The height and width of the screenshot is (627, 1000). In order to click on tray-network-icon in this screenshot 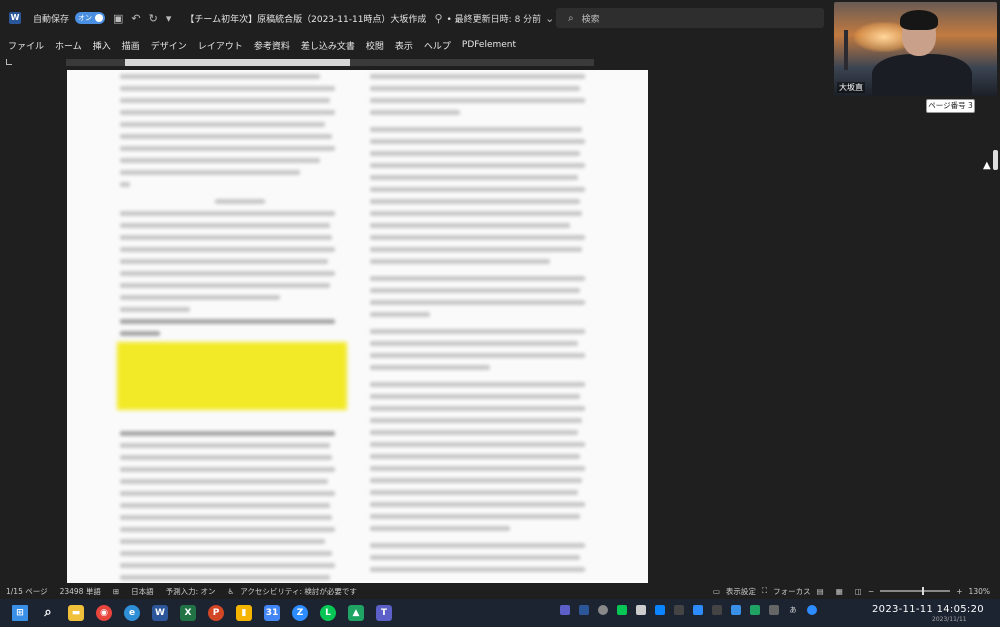, I will do `click(812, 610)`.